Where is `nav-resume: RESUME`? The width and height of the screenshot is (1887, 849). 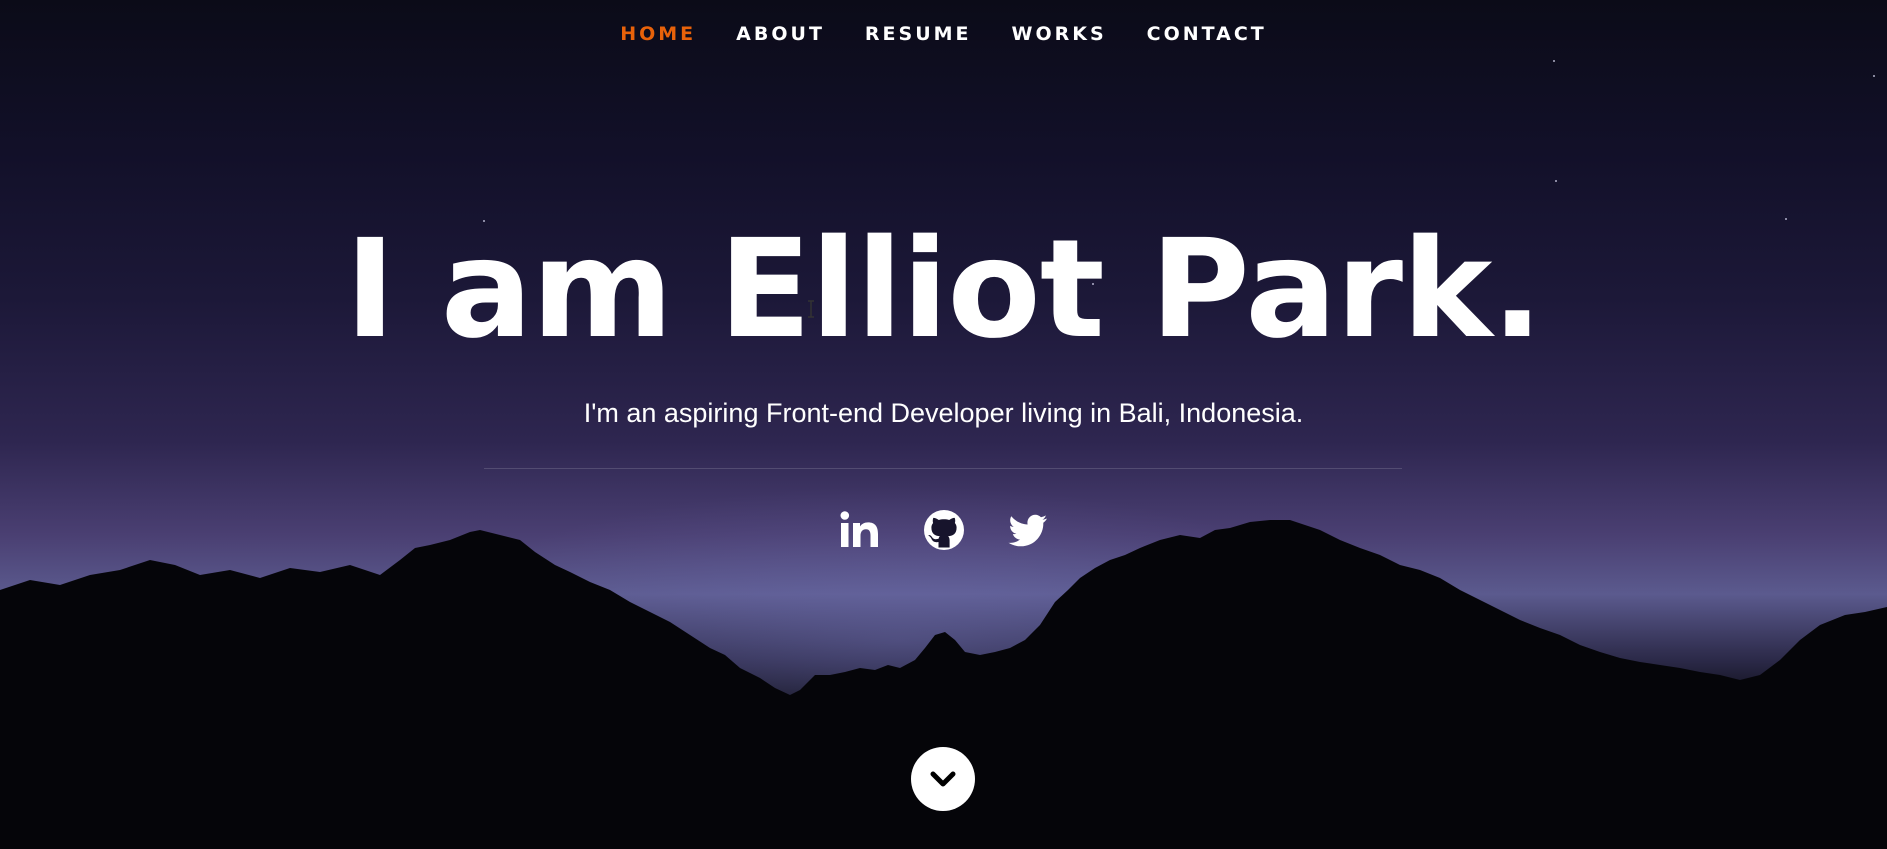
nav-resume: RESUME is located at coordinates (918, 34).